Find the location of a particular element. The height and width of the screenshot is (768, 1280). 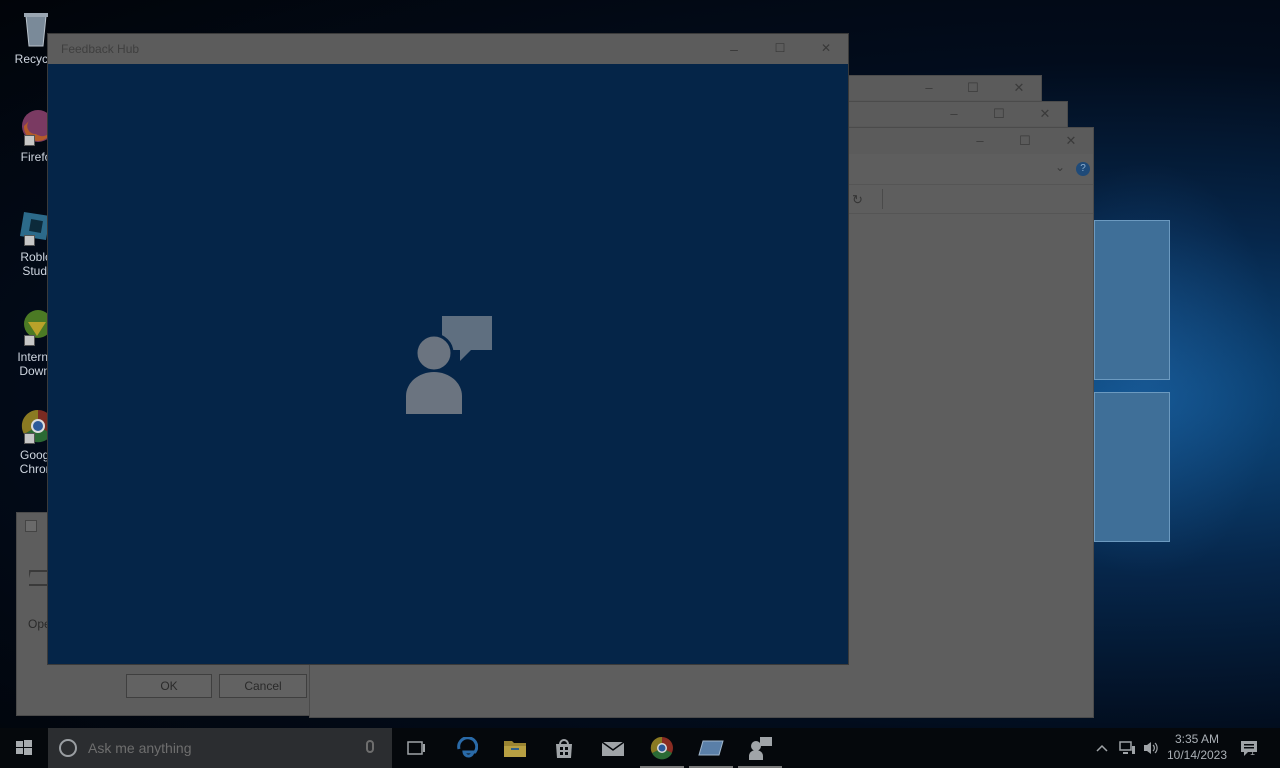

store-icon is located at coordinates (564, 748).